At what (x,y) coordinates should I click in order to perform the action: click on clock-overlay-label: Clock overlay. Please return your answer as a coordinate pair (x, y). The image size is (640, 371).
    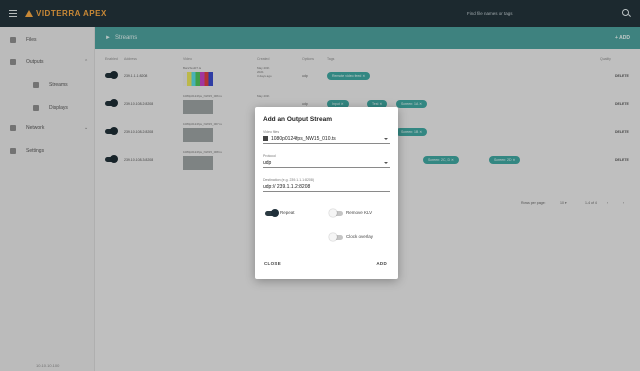
    Looking at the image, I should click on (360, 236).